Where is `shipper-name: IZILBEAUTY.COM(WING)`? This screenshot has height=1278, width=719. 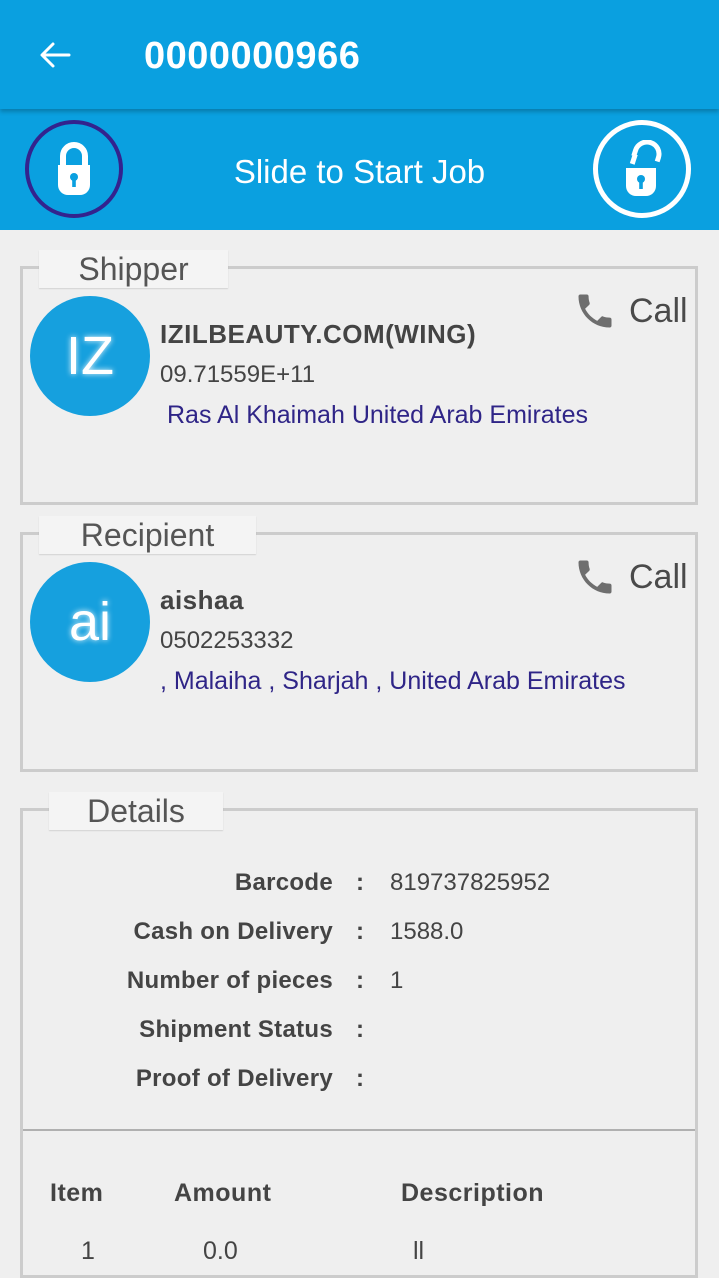
shipper-name: IZILBEAUTY.COM(WING) is located at coordinates (318, 334).